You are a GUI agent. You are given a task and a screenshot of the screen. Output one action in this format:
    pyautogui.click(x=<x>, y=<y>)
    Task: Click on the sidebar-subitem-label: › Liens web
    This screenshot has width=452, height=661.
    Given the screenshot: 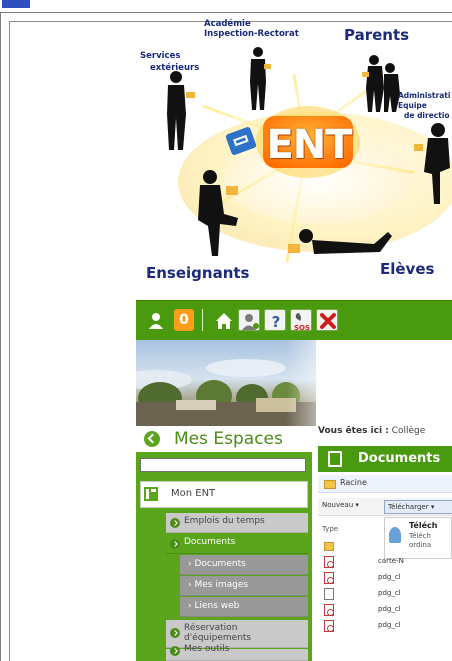 What is the action you would take?
    pyautogui.click(x=214, y=606)
    